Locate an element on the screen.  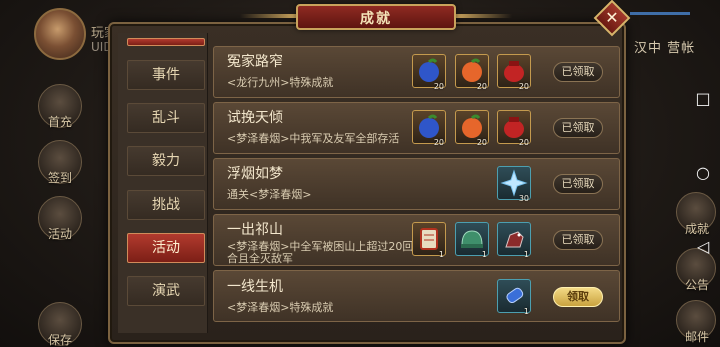
achievement-title: 试挽天倾 is located at coordinates (255, 118).